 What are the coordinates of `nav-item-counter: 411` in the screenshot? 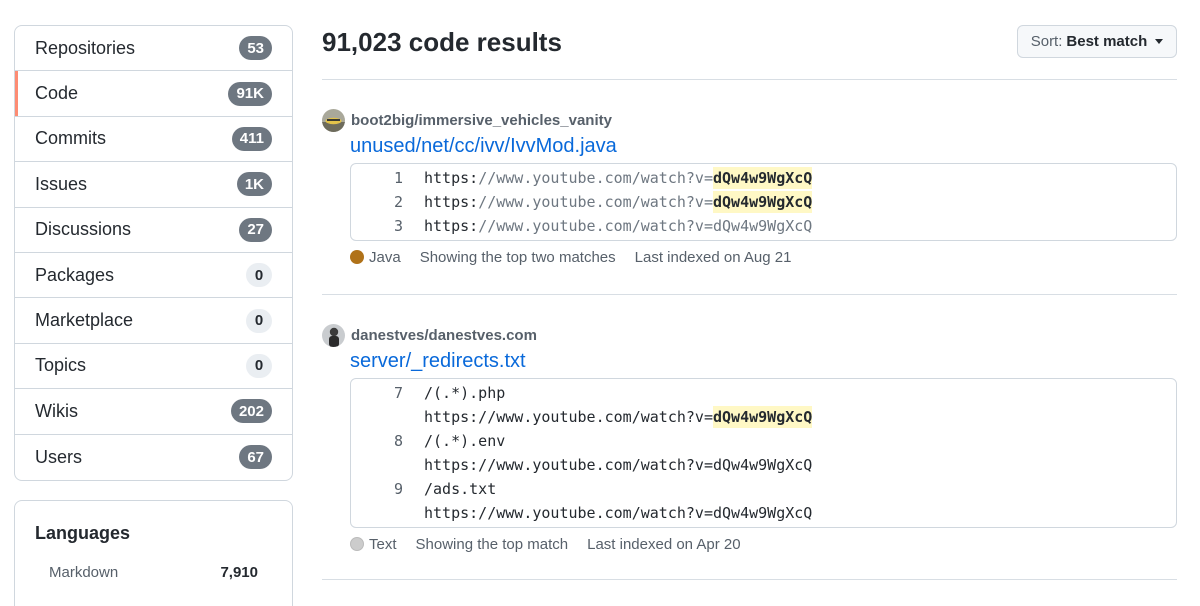 It's located at (251, 138).